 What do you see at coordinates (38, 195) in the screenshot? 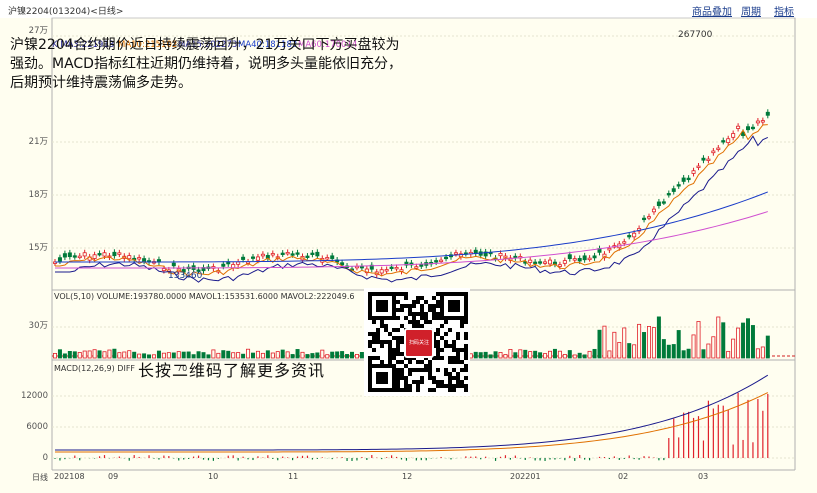
I see `y-tick-18w: 18万` at bounding box center [38, 195].